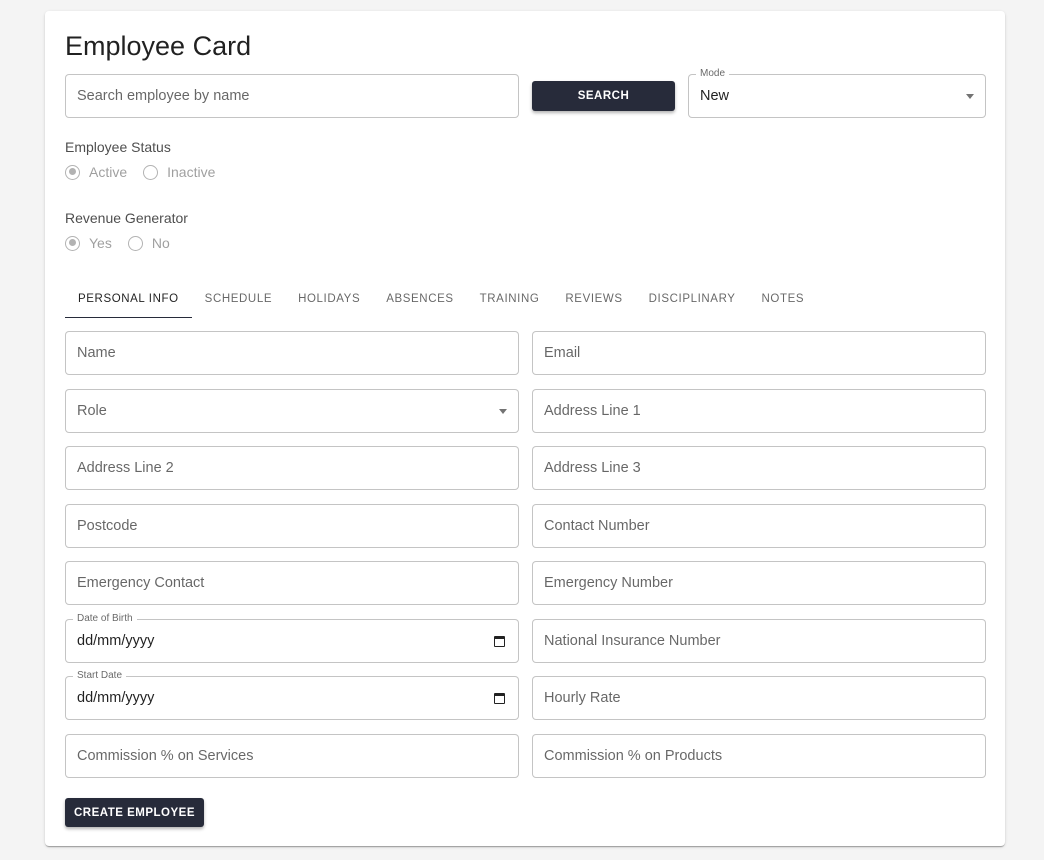 The width and height of the screenshot is (1044, 860). Describe the element at coordinates (126, 218) in the screenshot. I see `revenue-generator-label: Revenue Generator` at that location.